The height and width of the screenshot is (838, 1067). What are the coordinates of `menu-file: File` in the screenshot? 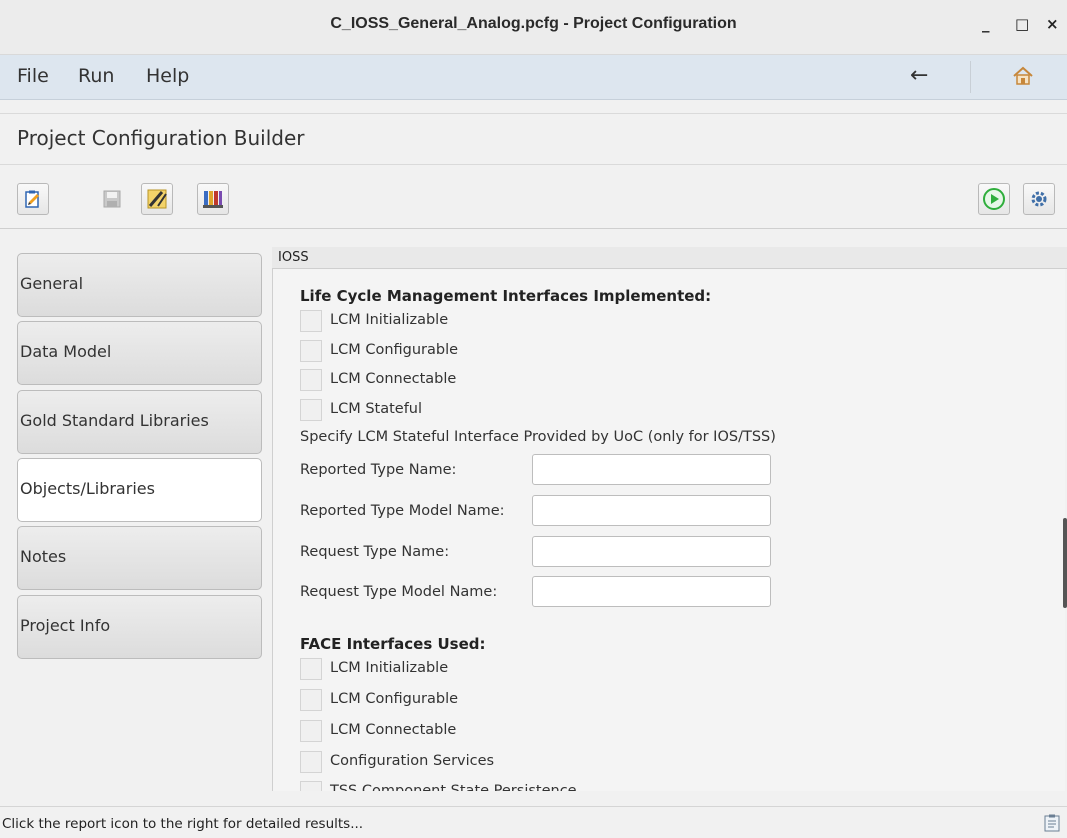 It's located at (33, 76).